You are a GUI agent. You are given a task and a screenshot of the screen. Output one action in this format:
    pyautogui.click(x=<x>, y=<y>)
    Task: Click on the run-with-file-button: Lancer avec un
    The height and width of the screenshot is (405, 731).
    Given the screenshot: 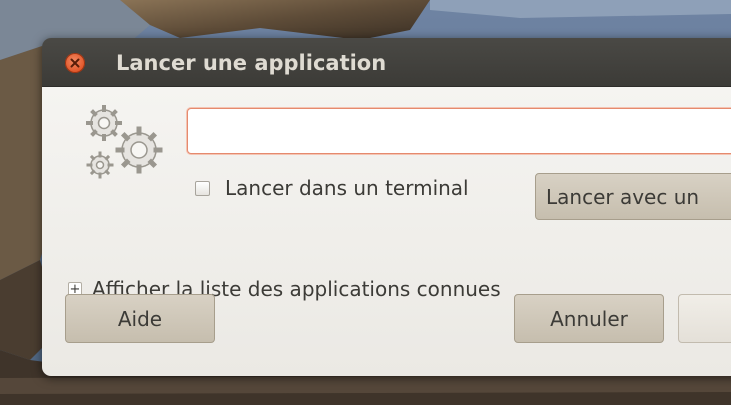 What is the action you would take?
    pyautogui.click(x=633, y=196)
    